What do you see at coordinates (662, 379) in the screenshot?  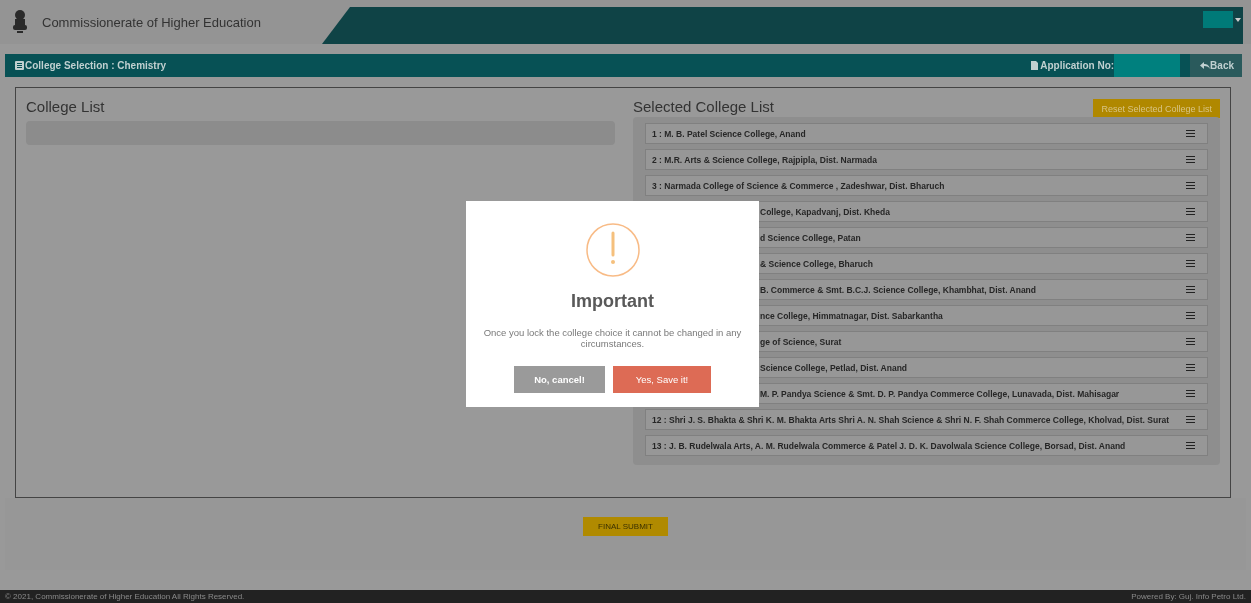 I see `confirm-button: Yes, Save it!` at bounding box center [662, 379].